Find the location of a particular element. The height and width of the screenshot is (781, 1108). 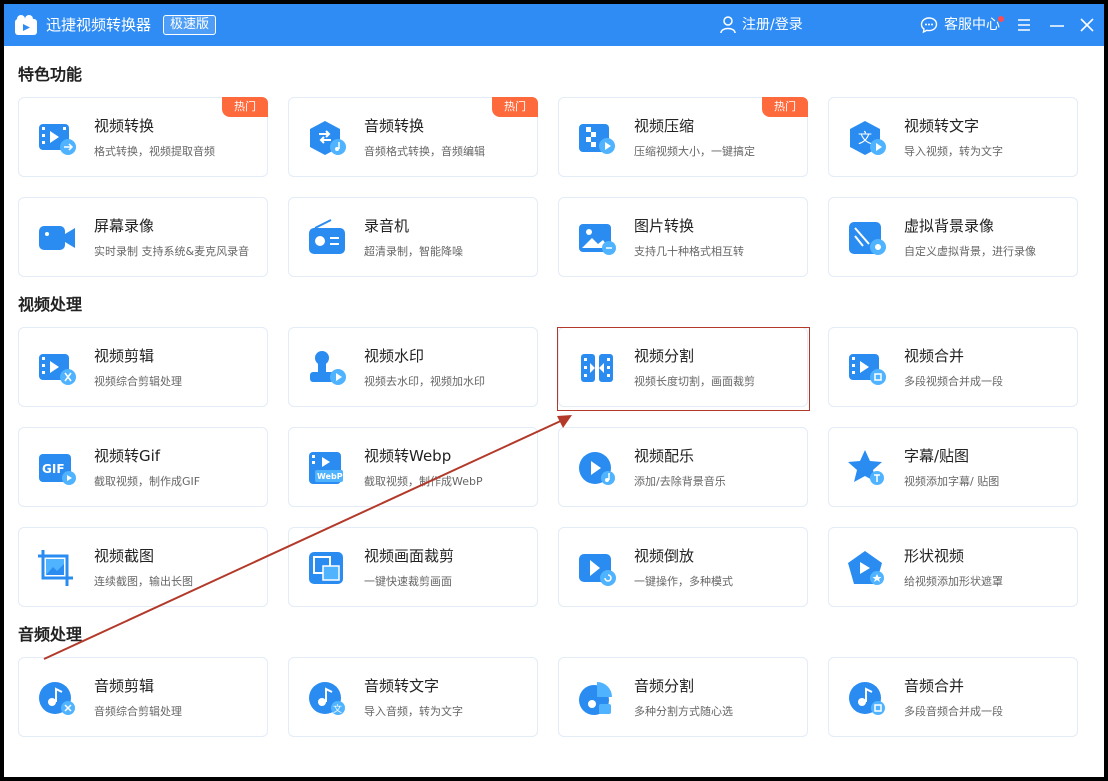

card-title: 音频剪辑 is located at coordinates (124, 686).